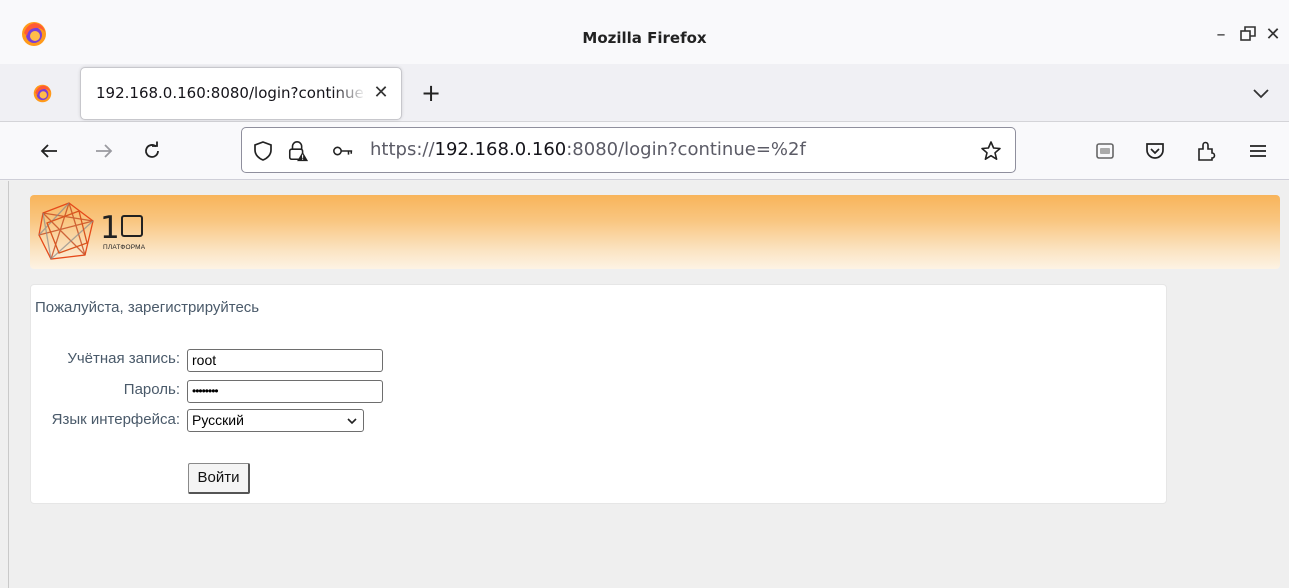 The width and height of the screenshot is (1289, 588). Describe the element at coordinates (285, 360) in the screenshot. I see `account-input: root` at that location.